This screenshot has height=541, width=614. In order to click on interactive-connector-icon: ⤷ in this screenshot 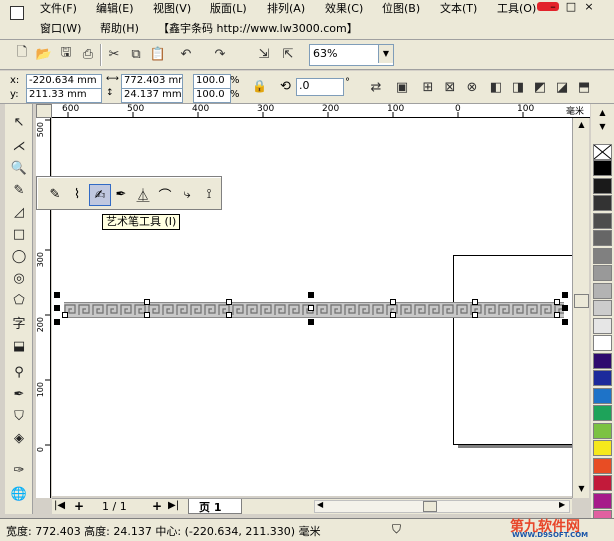, I will do `click(187, 194)`.